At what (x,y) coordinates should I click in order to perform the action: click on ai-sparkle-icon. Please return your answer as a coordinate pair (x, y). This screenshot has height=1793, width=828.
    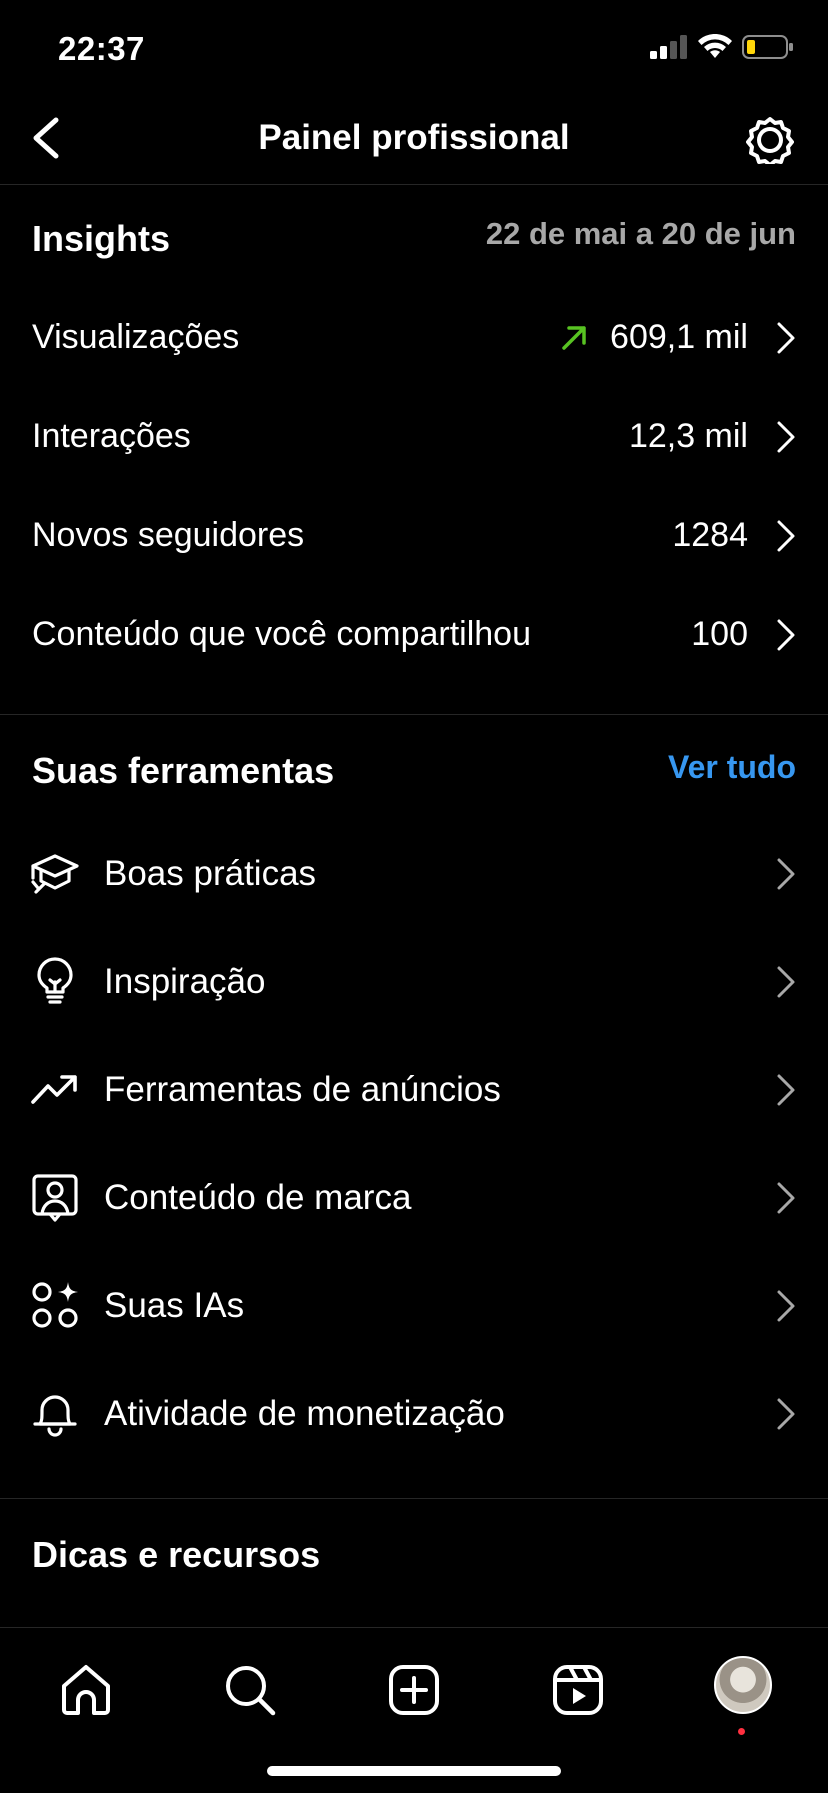
    Looking at the image, I should click on (55, 1305).